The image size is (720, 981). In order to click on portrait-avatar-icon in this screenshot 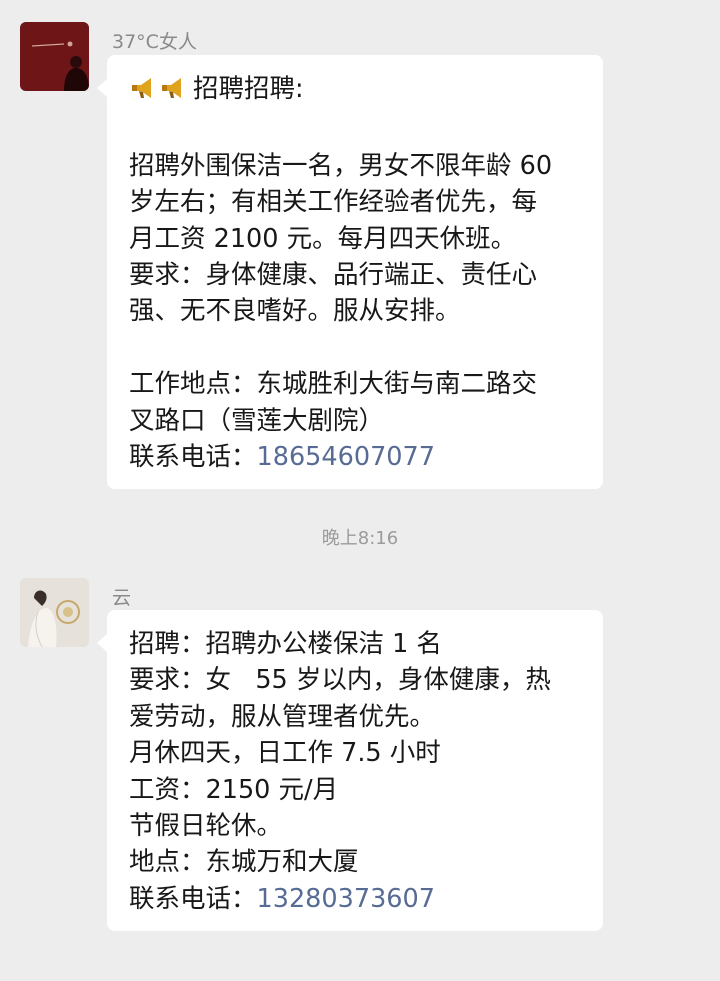, I will do `click(54, 56)`.